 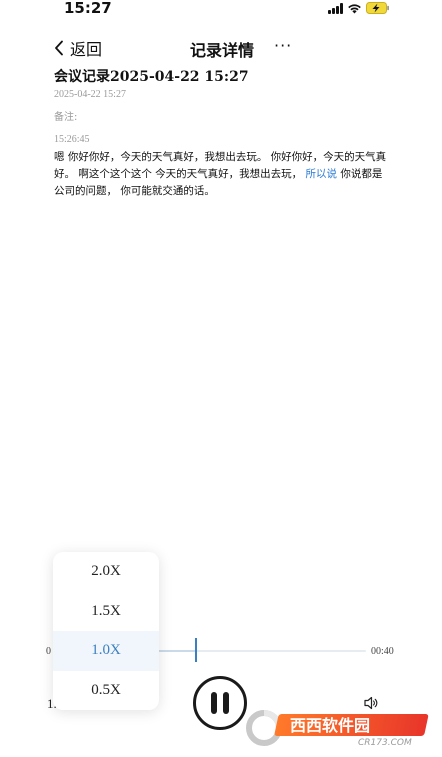 I want to click on back-button: 返回, so click(x=78, y=48).